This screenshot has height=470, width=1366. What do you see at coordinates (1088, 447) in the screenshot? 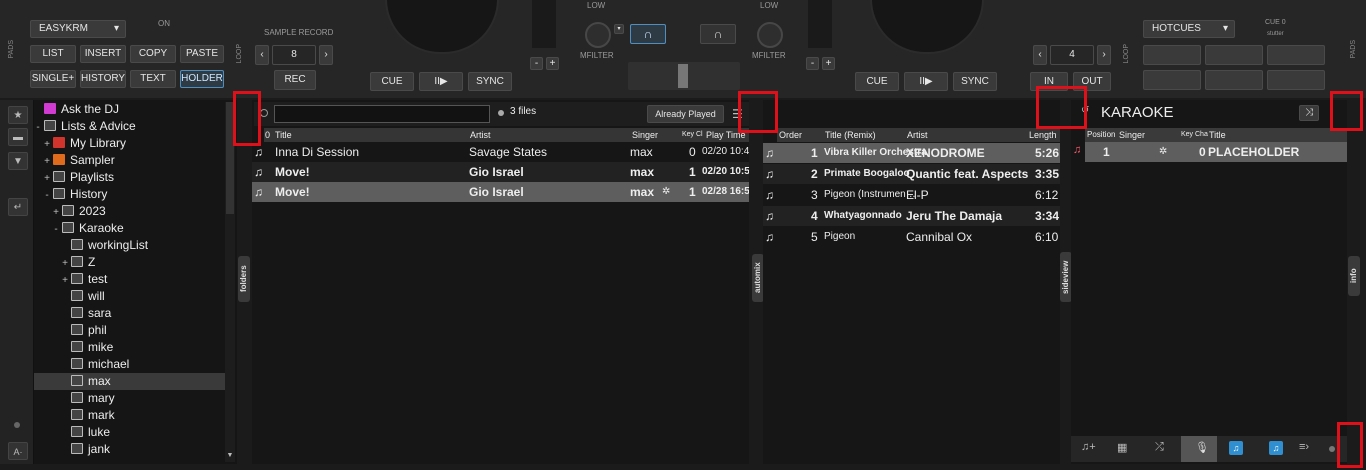
I see `add-track-icon: ♫+` at bounding box center [1088, 447].